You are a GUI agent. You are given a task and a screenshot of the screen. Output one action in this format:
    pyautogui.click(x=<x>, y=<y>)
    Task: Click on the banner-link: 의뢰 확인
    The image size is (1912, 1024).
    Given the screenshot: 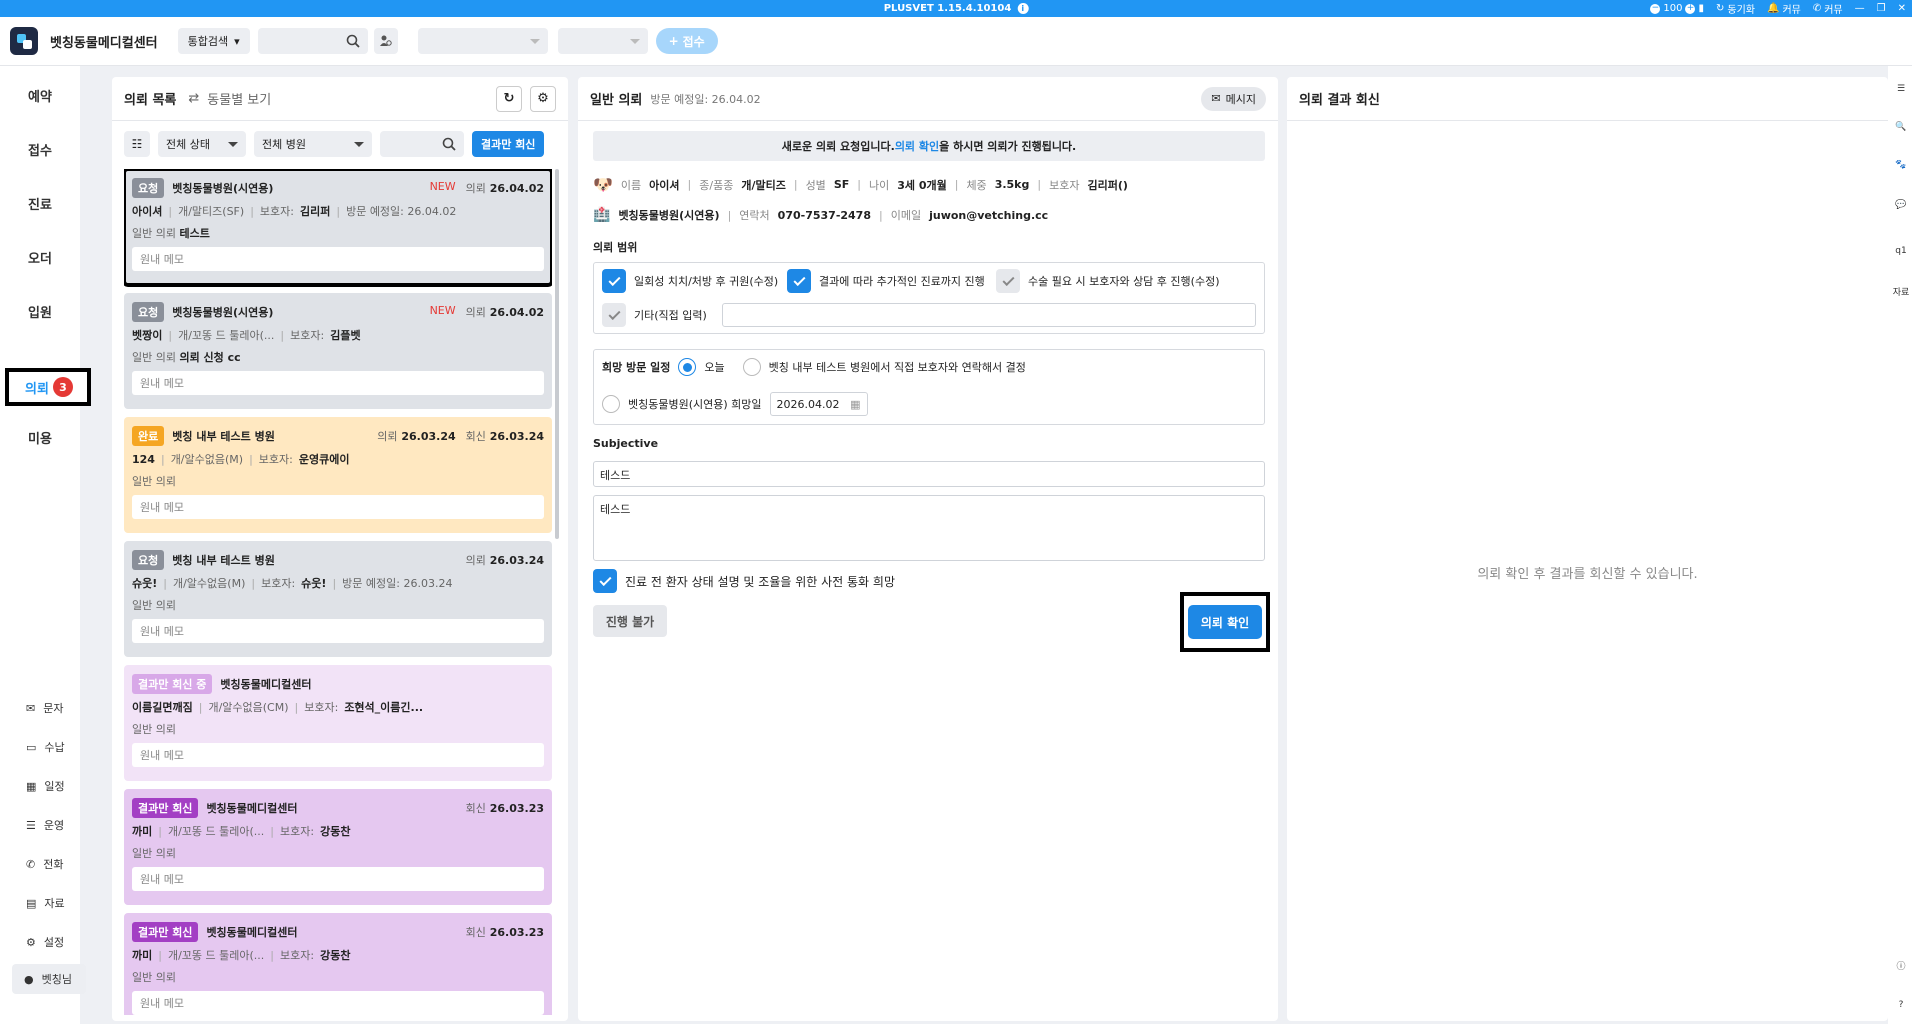 What is the action you would take?
    pyautogui.click(x=917, y=146)
    